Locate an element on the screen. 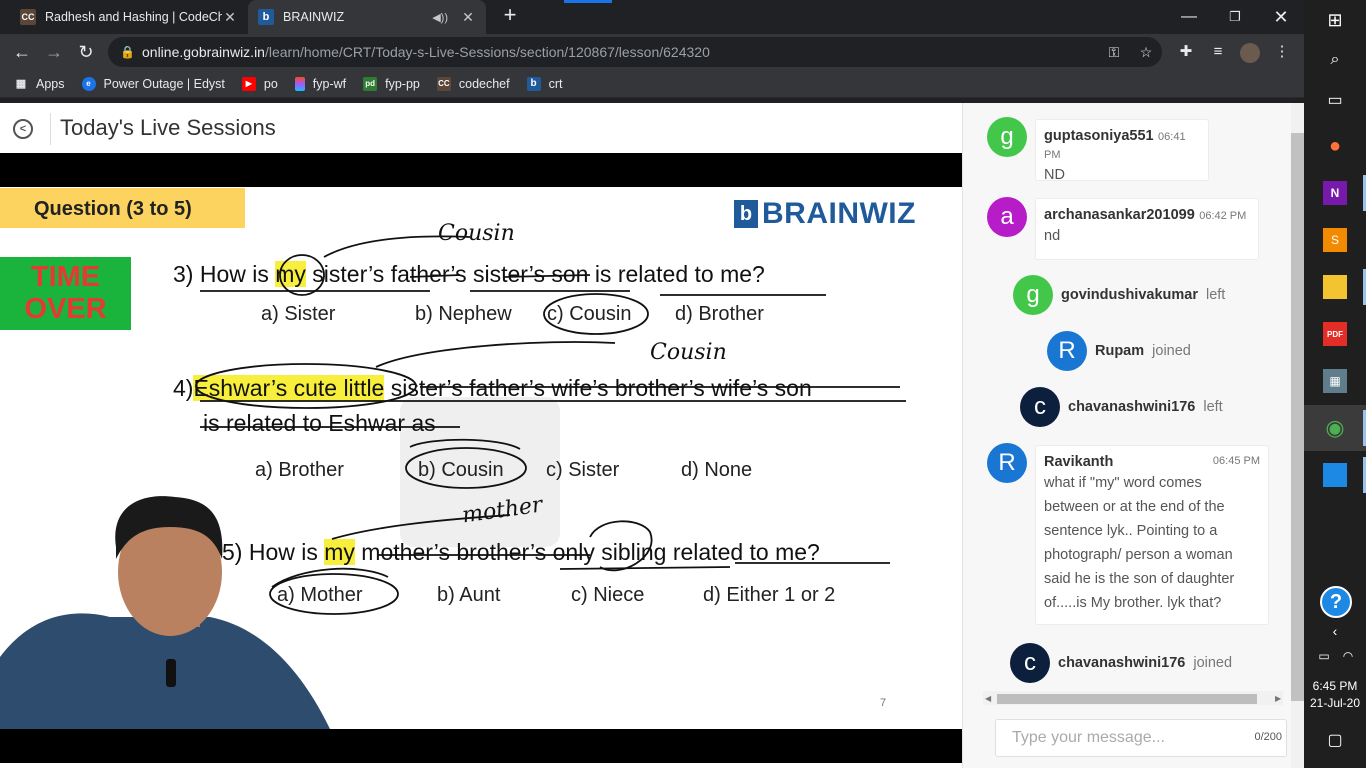  q3-option-a: a) Sister is located at coordinates (298, 314).